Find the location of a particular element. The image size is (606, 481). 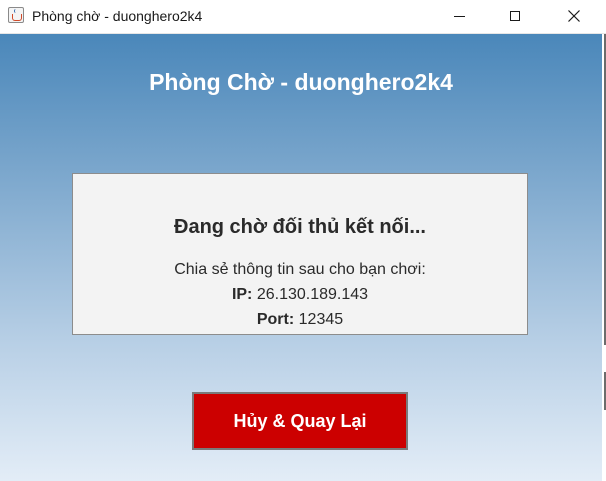

close-button is located at coordinates (574, 16).